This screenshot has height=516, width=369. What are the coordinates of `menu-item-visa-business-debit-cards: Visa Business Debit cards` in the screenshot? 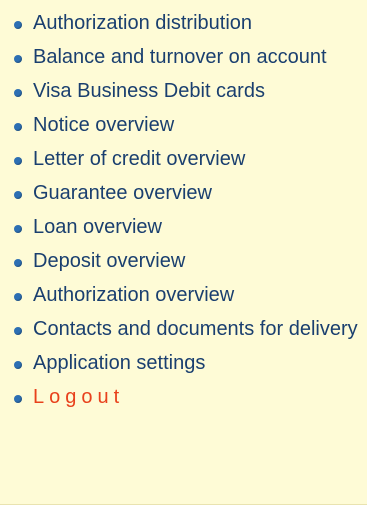 It's located at (183, 91).